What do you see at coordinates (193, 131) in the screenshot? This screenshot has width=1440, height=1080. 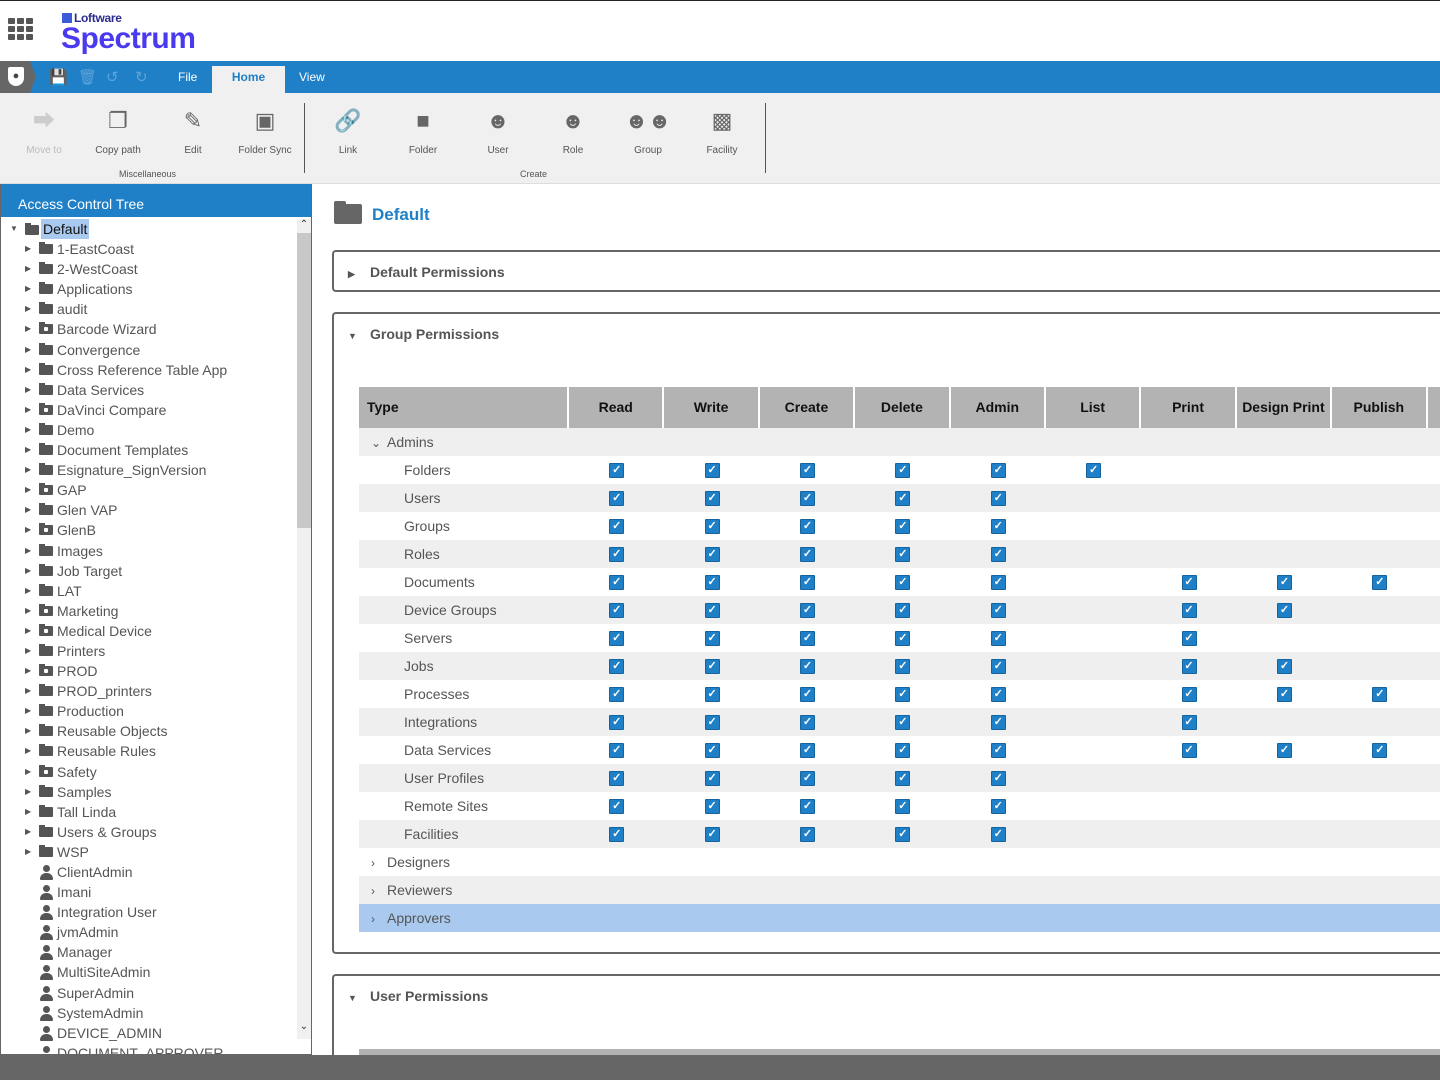 I see `edit-button: ✎ Edit` at bounding box center [193, 131].